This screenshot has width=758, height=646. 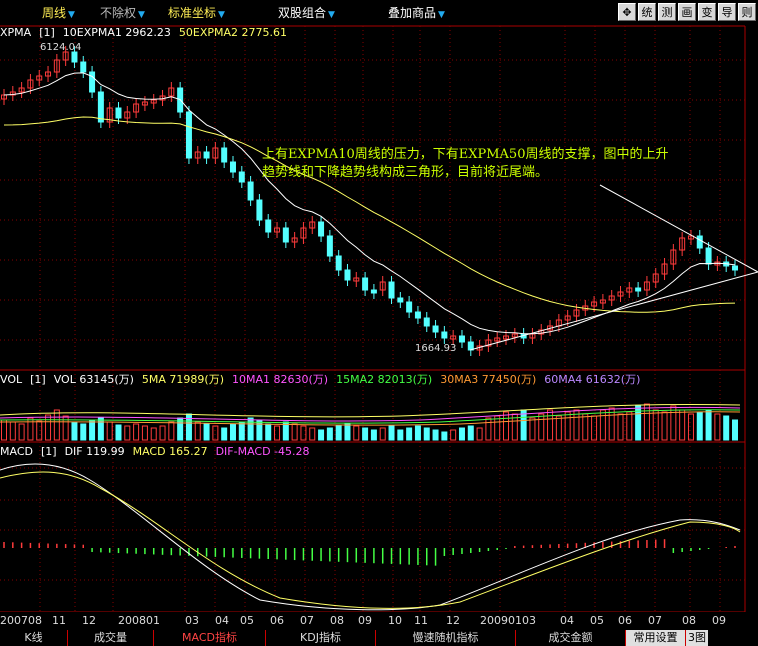 What do you see at coordinates (597, 620) in the screenshot?
I see `time-axis-label: 05` at bounding box center [597, 620].